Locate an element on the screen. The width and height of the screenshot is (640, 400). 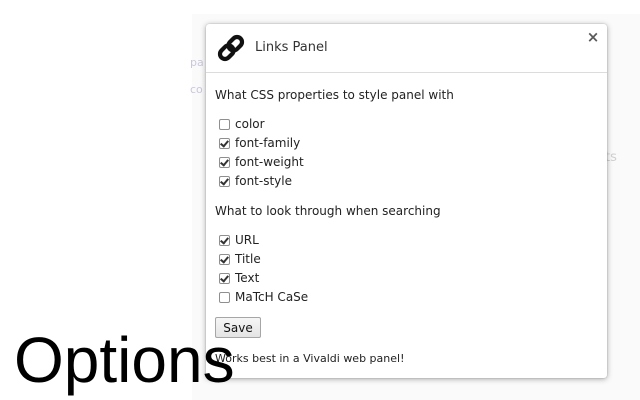
page-title: Options is located at coordinates (124, 360).